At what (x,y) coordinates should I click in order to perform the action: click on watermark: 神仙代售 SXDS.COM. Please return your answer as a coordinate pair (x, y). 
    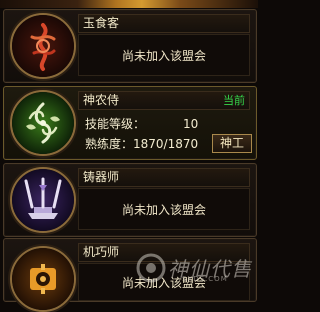
    Looking at the image, I should click on (194, 269).